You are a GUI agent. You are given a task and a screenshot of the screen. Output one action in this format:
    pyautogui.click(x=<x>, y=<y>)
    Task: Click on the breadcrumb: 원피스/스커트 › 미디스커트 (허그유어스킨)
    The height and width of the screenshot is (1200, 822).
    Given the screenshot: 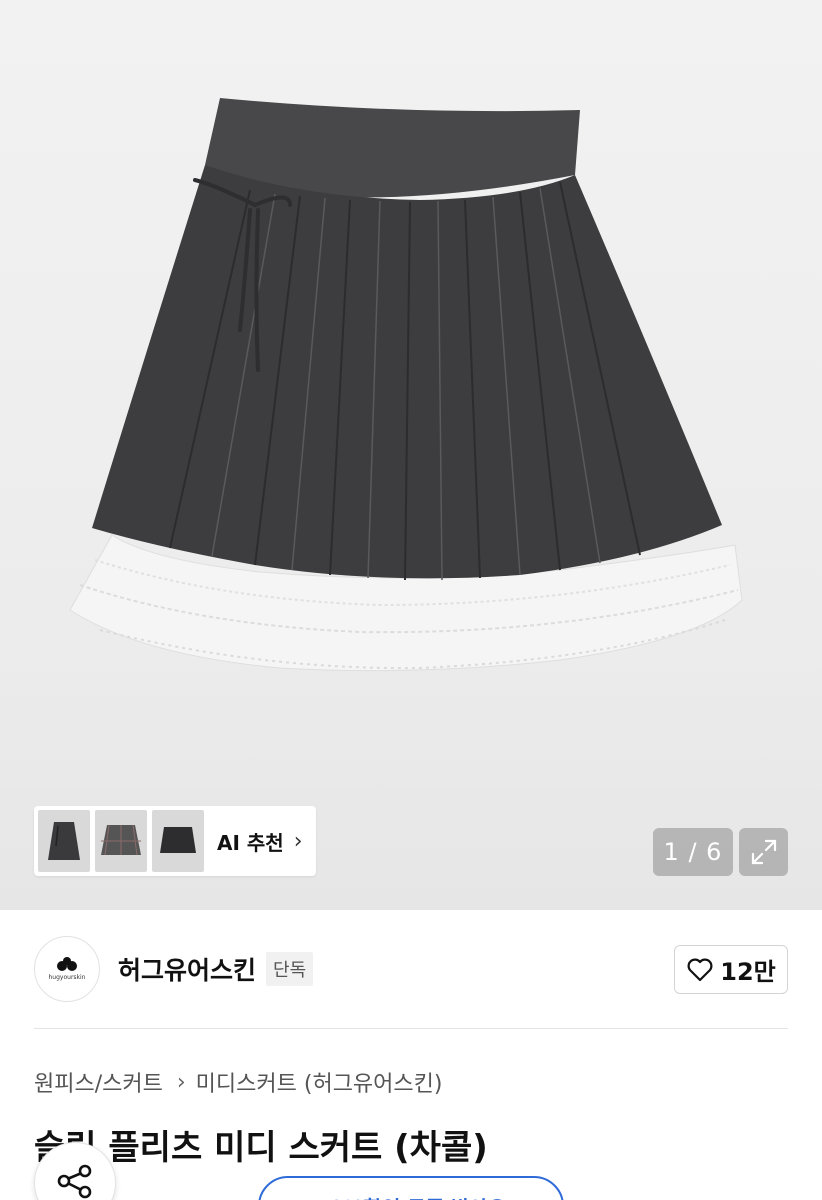 What is the action you would take?
    pyautogui.click(x=238, y=1082)
    